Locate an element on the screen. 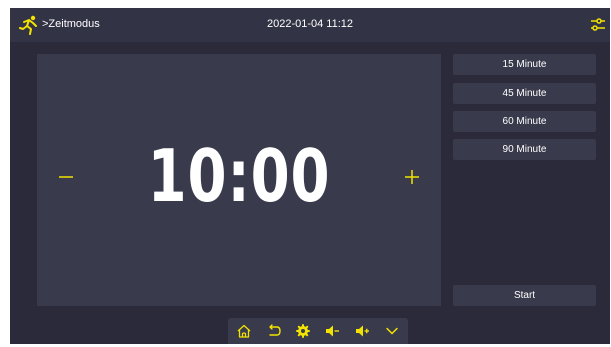  back-icon is located at coordinates (274, 331).